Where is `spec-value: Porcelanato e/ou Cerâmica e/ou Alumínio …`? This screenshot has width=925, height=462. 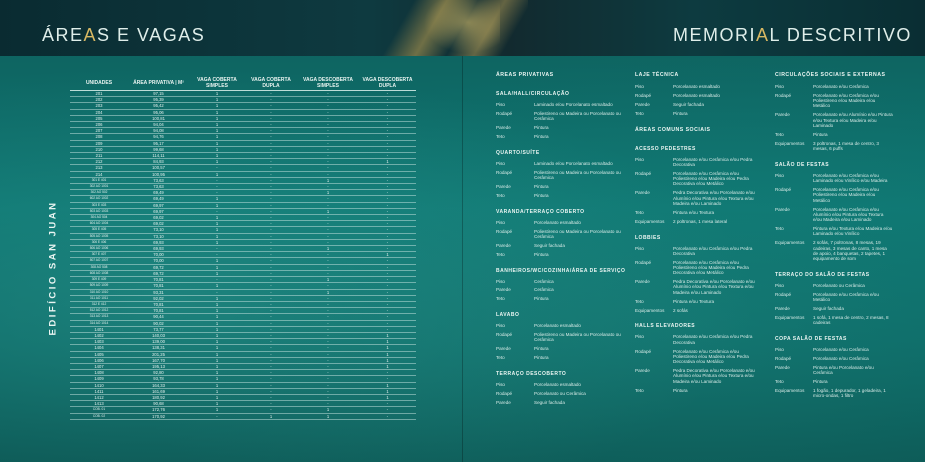
spec-value: Porcelanato e/ou Cerâmica e/ou Alumínio … is located at coordinates (848, 214).